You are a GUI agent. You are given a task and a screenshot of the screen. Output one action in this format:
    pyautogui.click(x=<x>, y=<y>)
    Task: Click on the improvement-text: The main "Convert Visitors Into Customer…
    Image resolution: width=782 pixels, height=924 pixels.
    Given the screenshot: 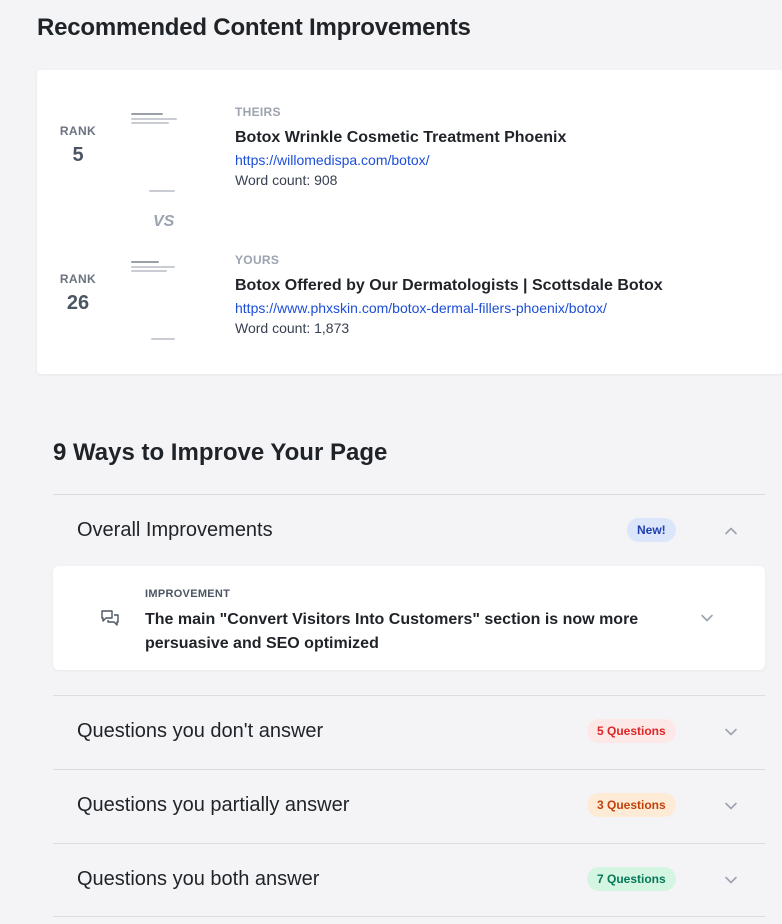 What is the action you would take?
    pyautogui.click(x=392, y=631)
    